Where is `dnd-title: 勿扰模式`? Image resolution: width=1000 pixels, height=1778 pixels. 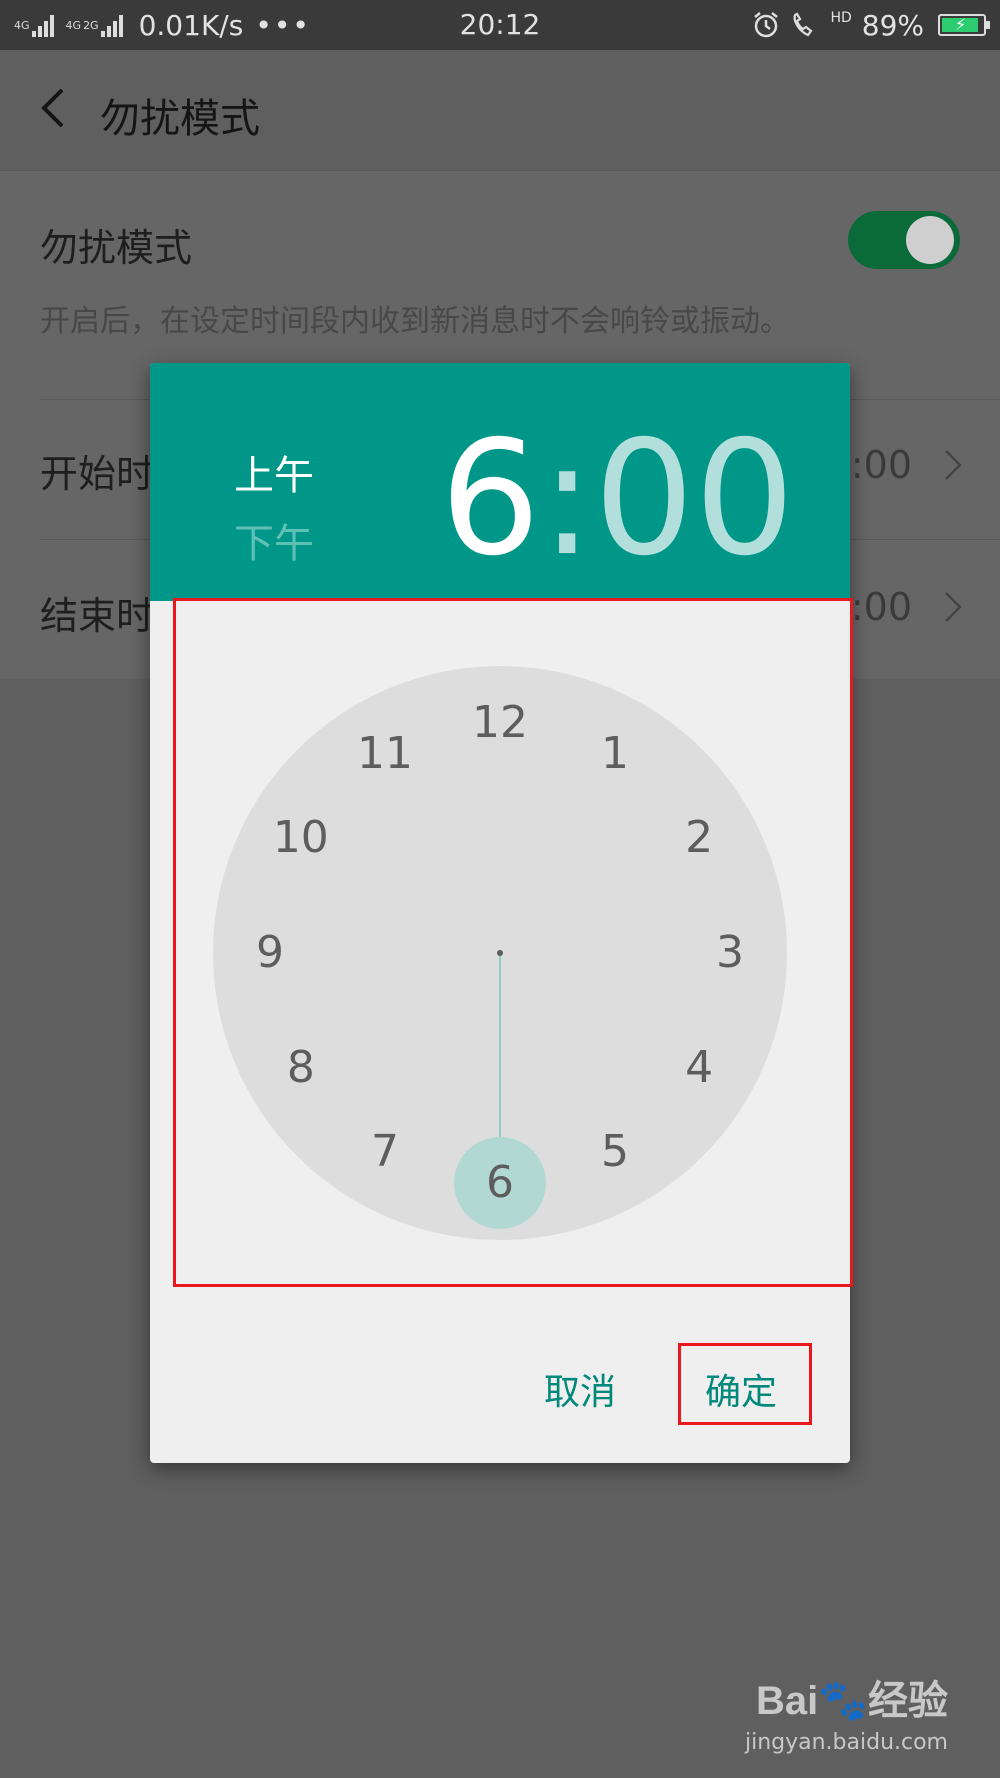
dnd-title: 勿扰模式 is located at coordinates (116, 248).